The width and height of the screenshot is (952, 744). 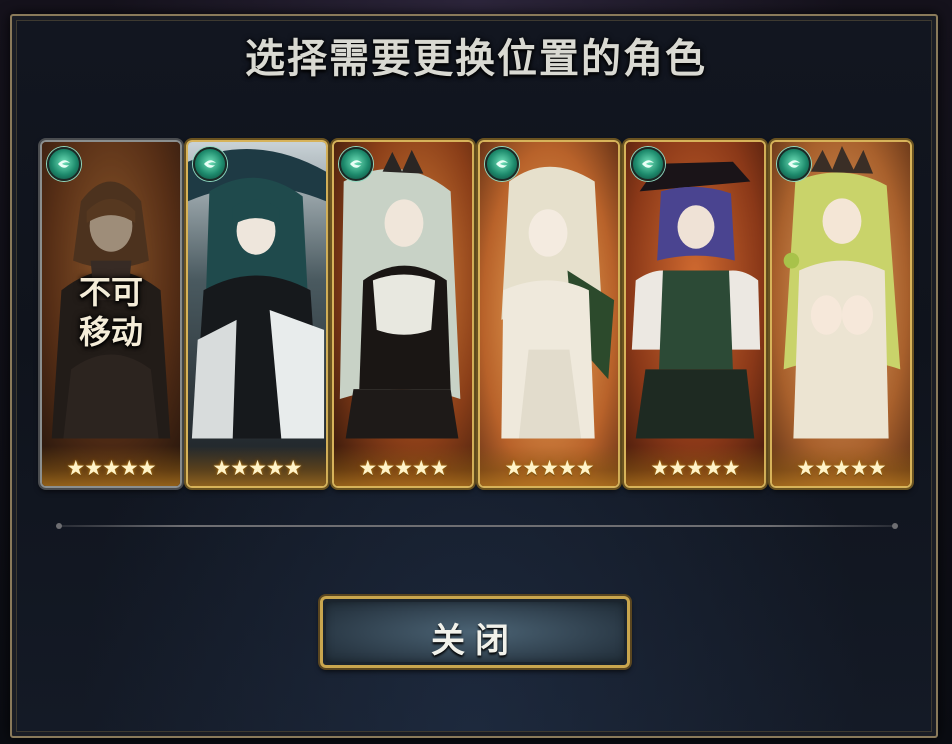 What do you see at coordinates (110, 332) in the screenshot?
I see `locked-label-line-2: 移动` at bounding box center [110, 332].